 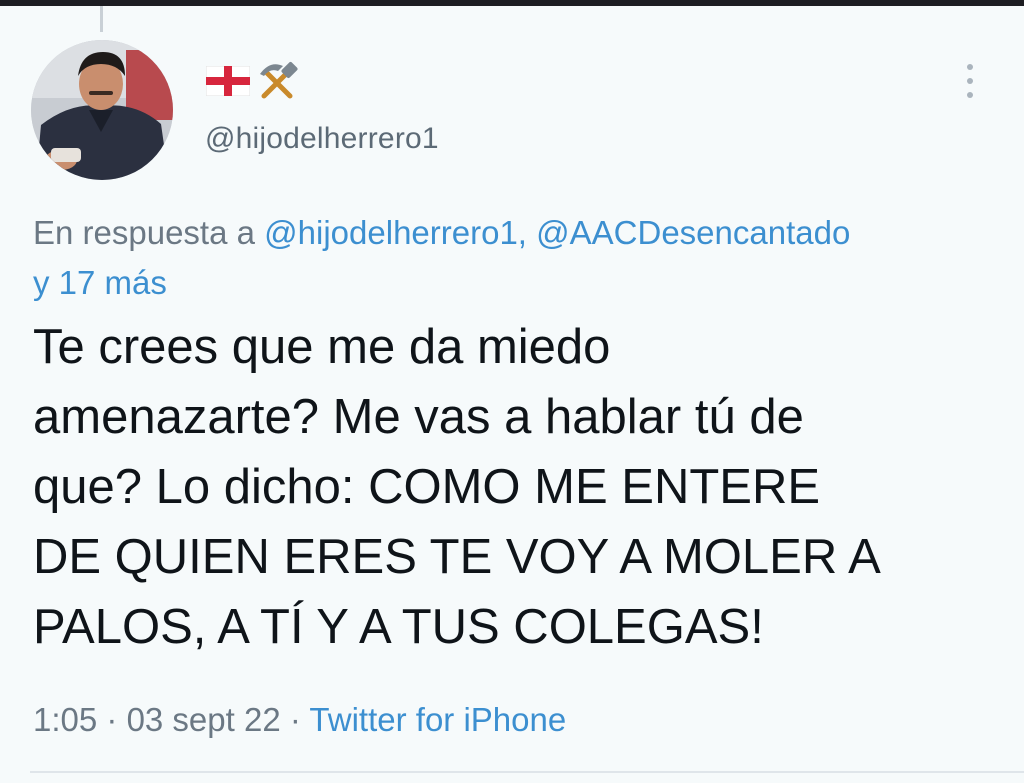 I want to click on thread-connector-line, so click(x=101, y=19).